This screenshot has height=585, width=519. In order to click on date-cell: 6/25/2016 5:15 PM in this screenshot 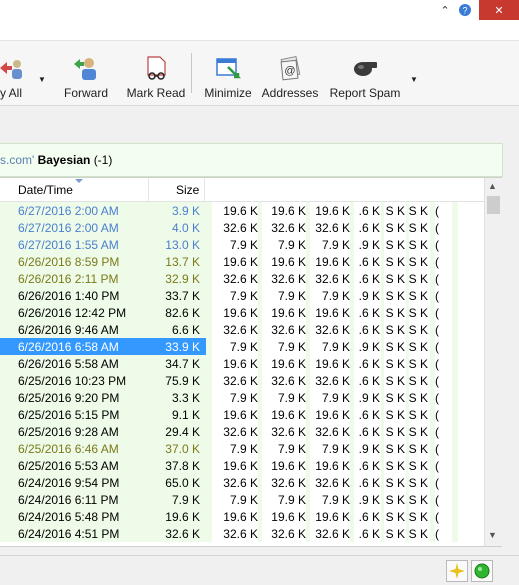, I will do `click(69, 415)`.